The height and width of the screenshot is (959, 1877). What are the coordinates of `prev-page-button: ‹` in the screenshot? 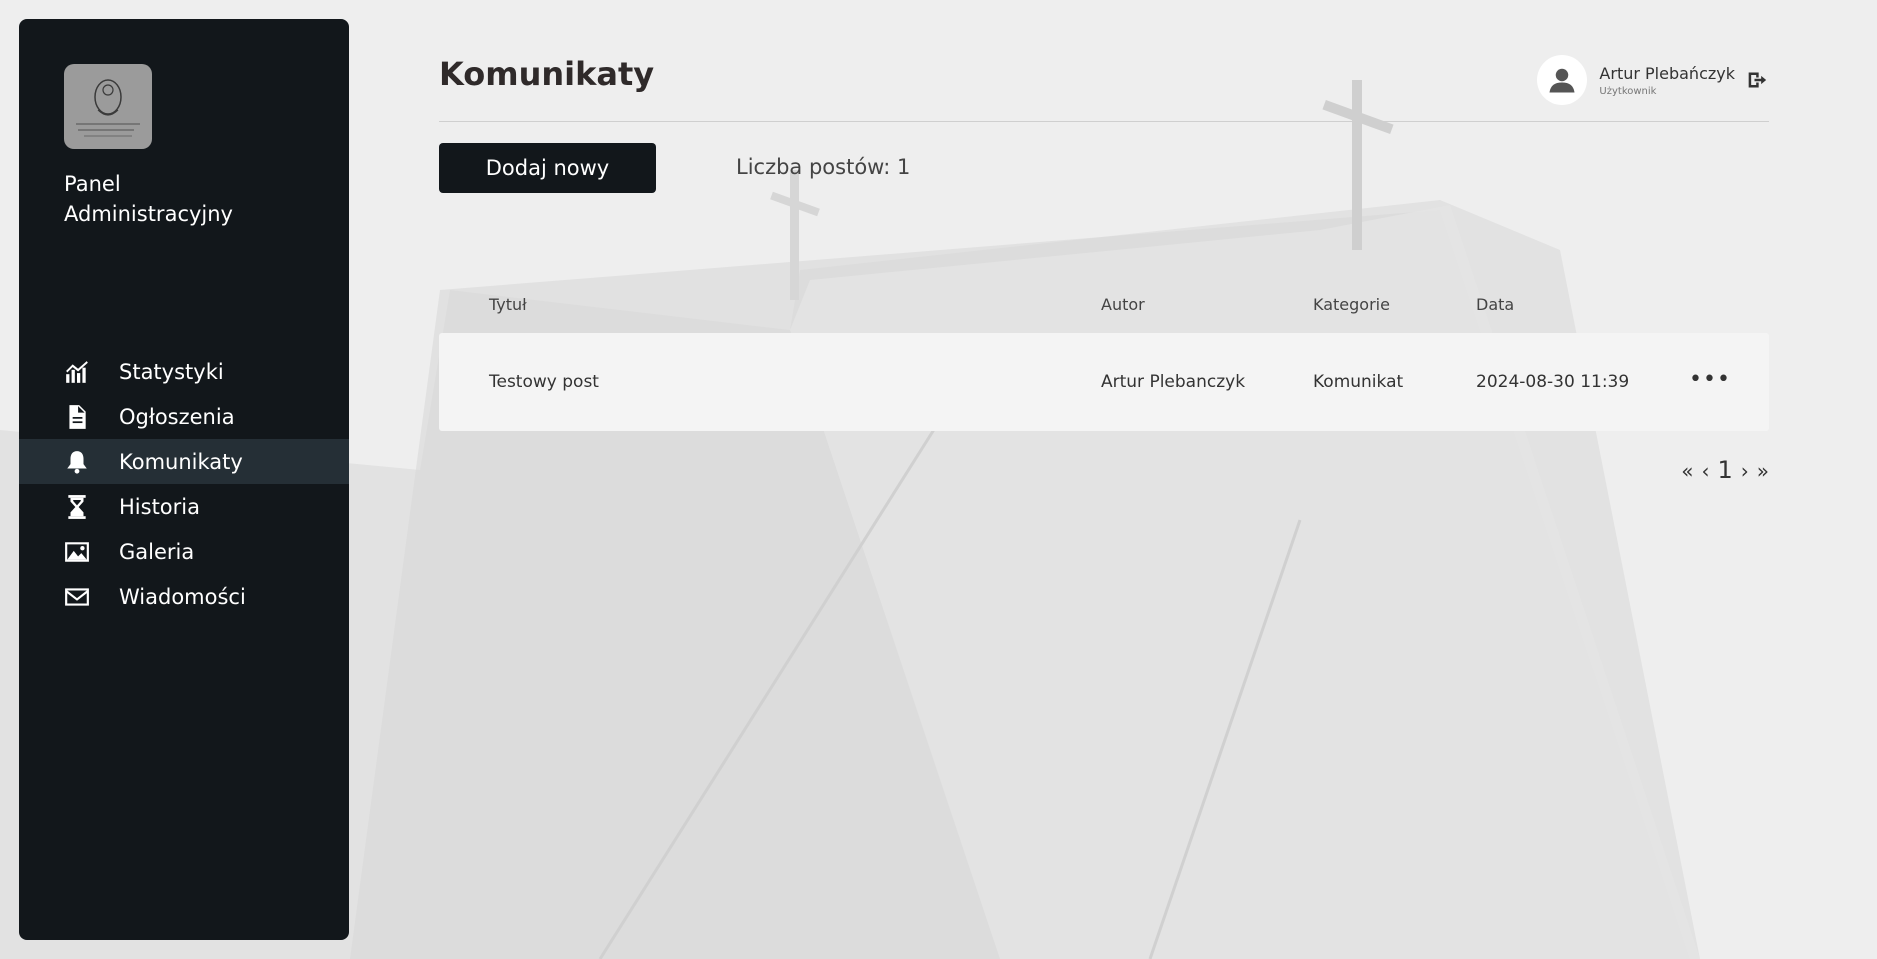 It's located at (1705, 471).